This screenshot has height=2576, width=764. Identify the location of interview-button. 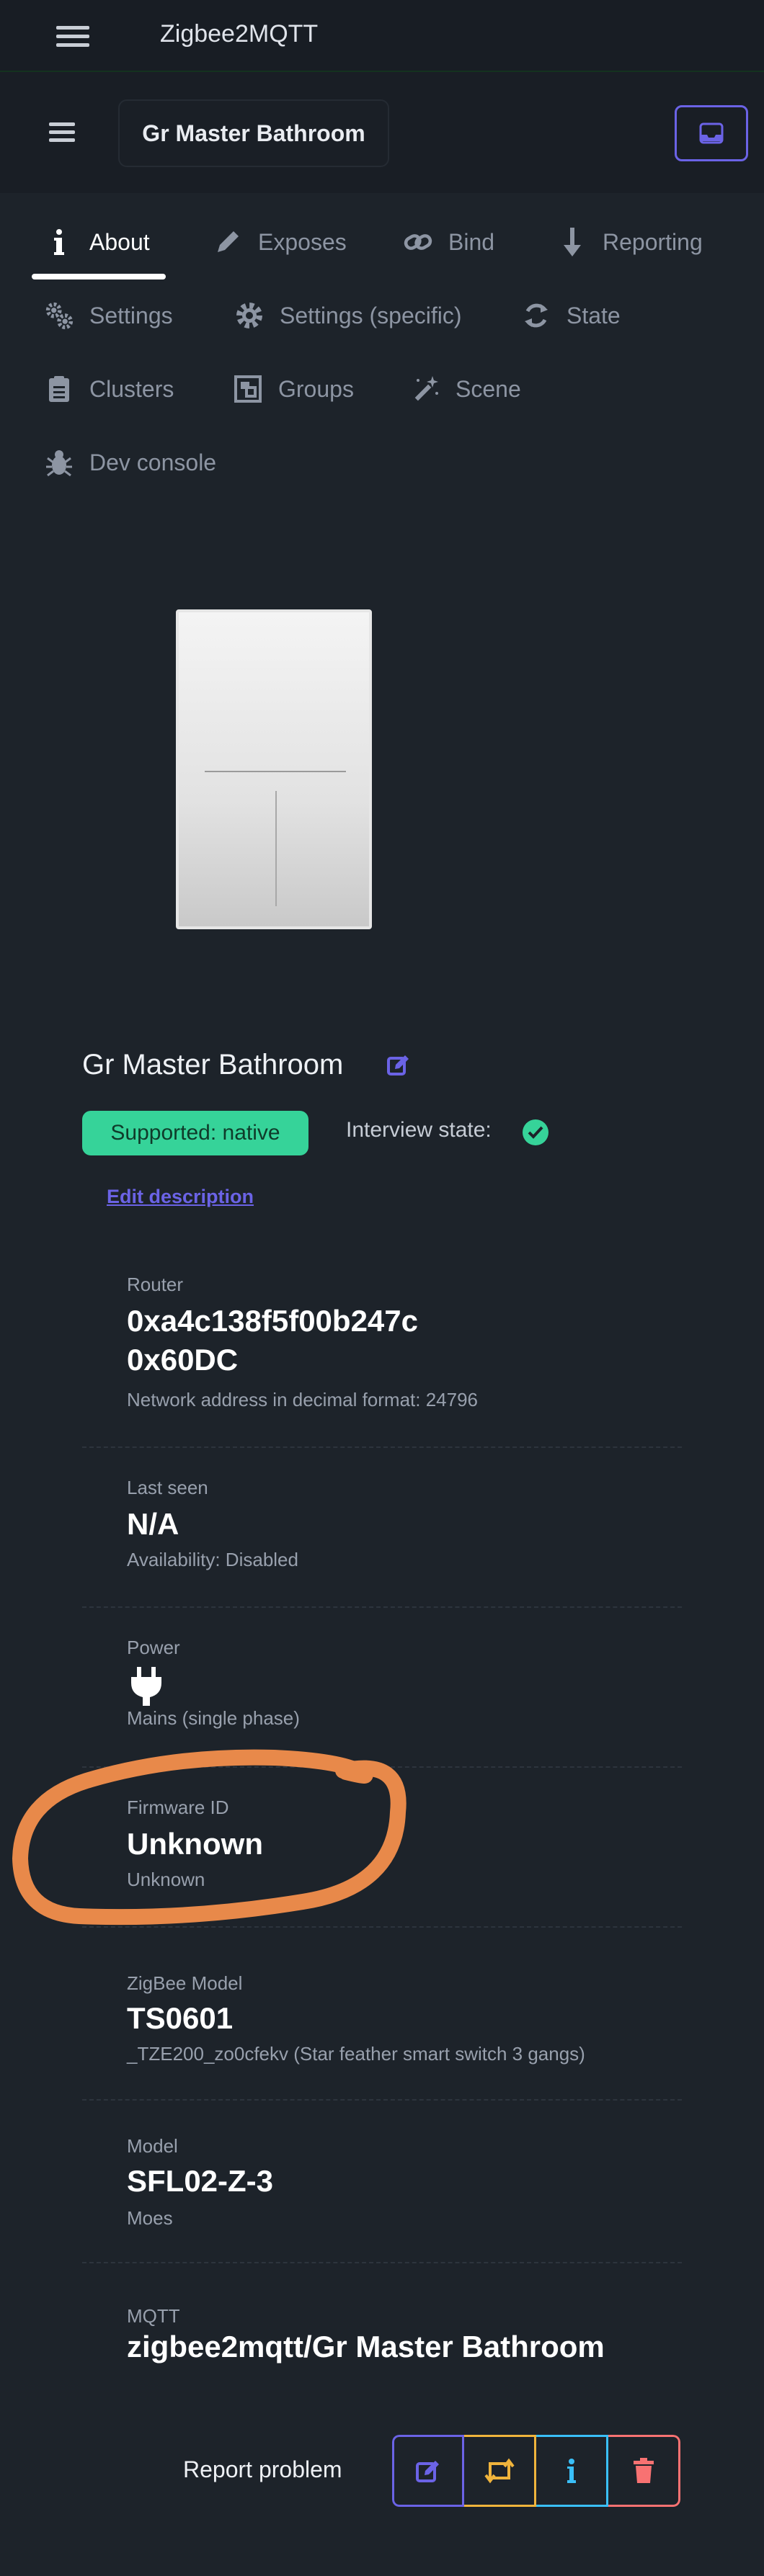
(572, 2471).